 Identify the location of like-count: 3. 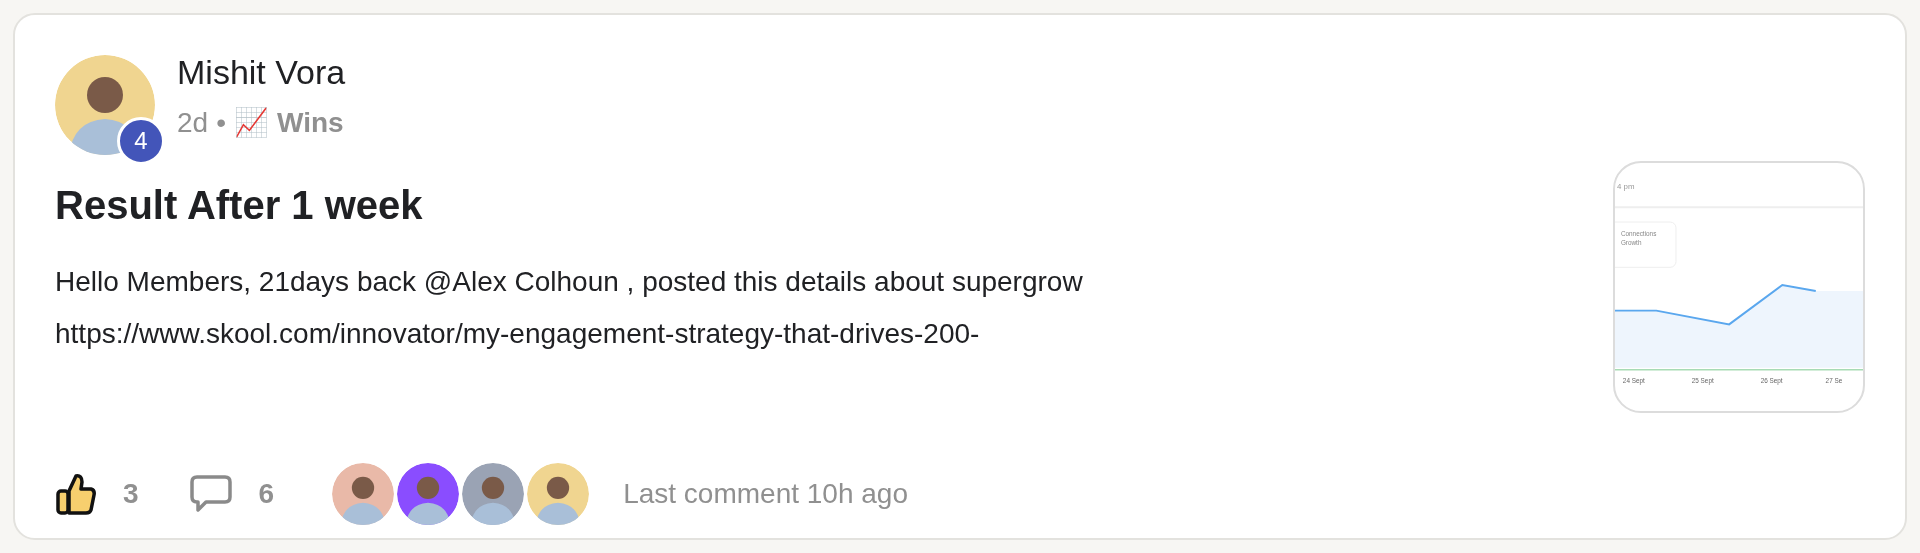
(131, 494).